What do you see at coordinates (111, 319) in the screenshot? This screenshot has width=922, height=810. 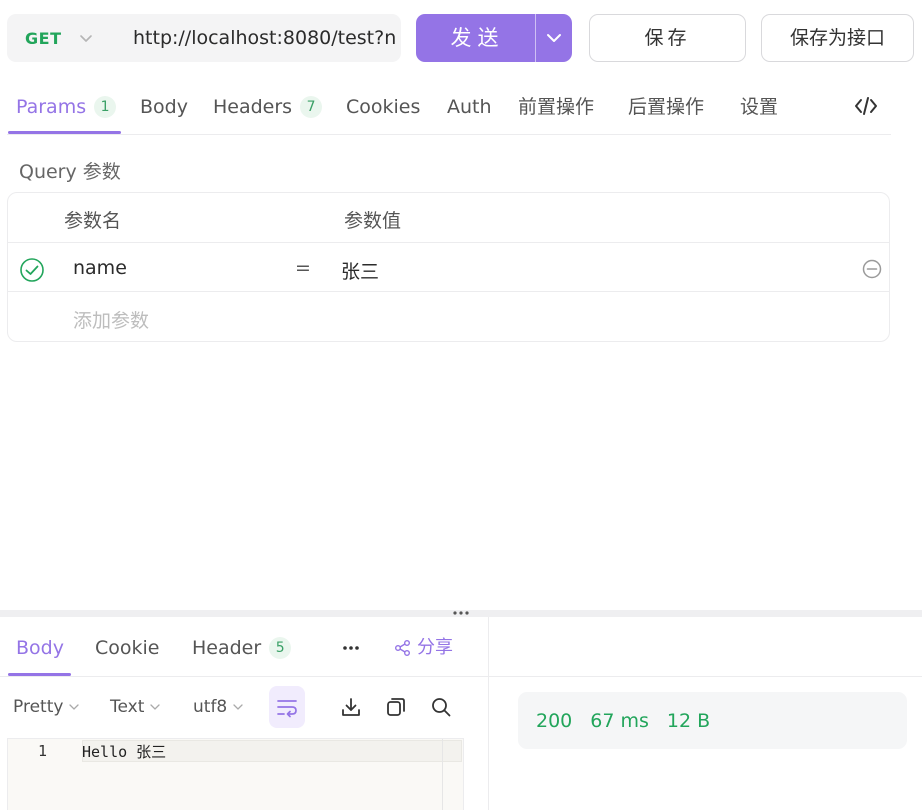 I see `add-param-input: 添加参数` at bounding box center [111, 319].